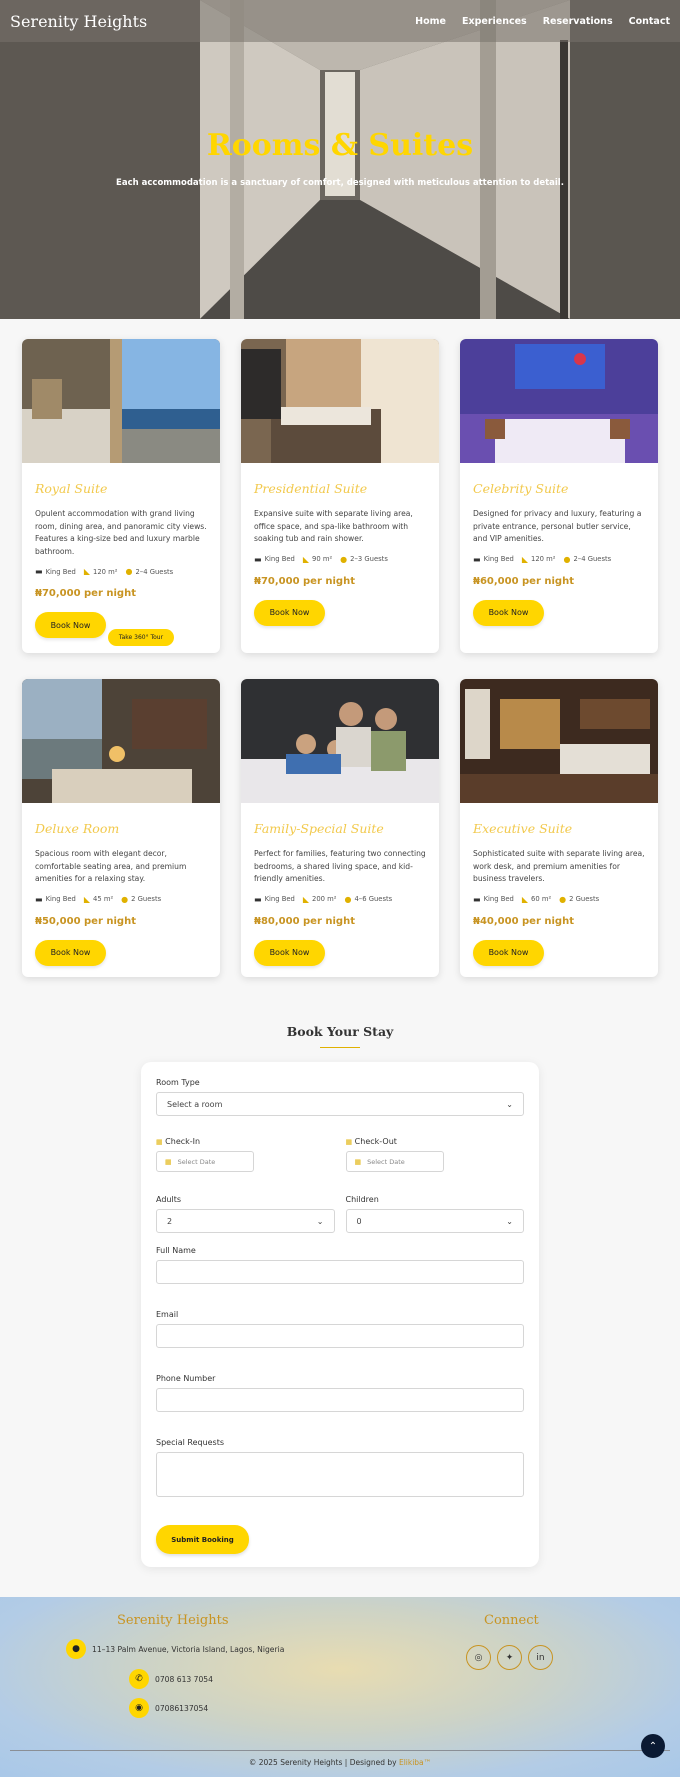  I want to click on room-guests: 4–6 Guests, so click(373, 899).